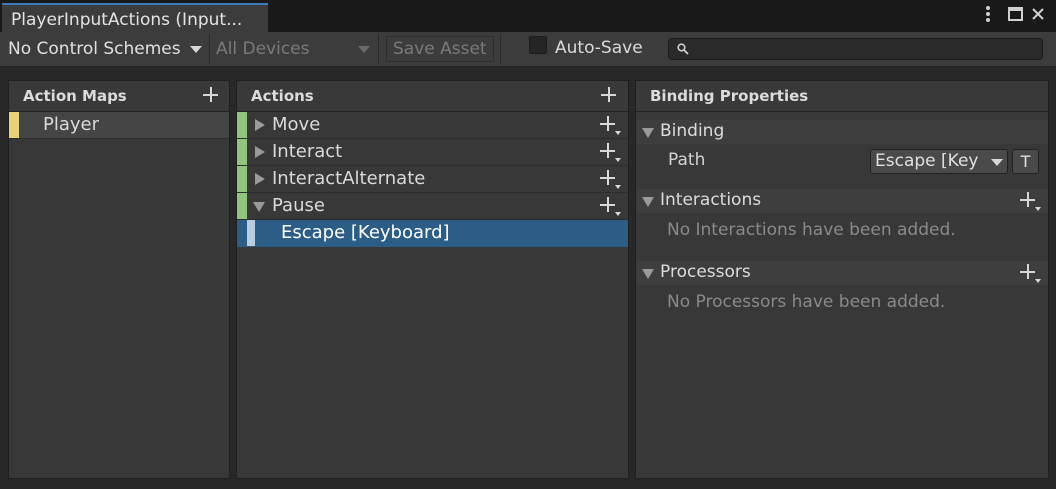 This screenshot has height=489, width=1056. I want to click on action-label: Interact, so click(307, 151).